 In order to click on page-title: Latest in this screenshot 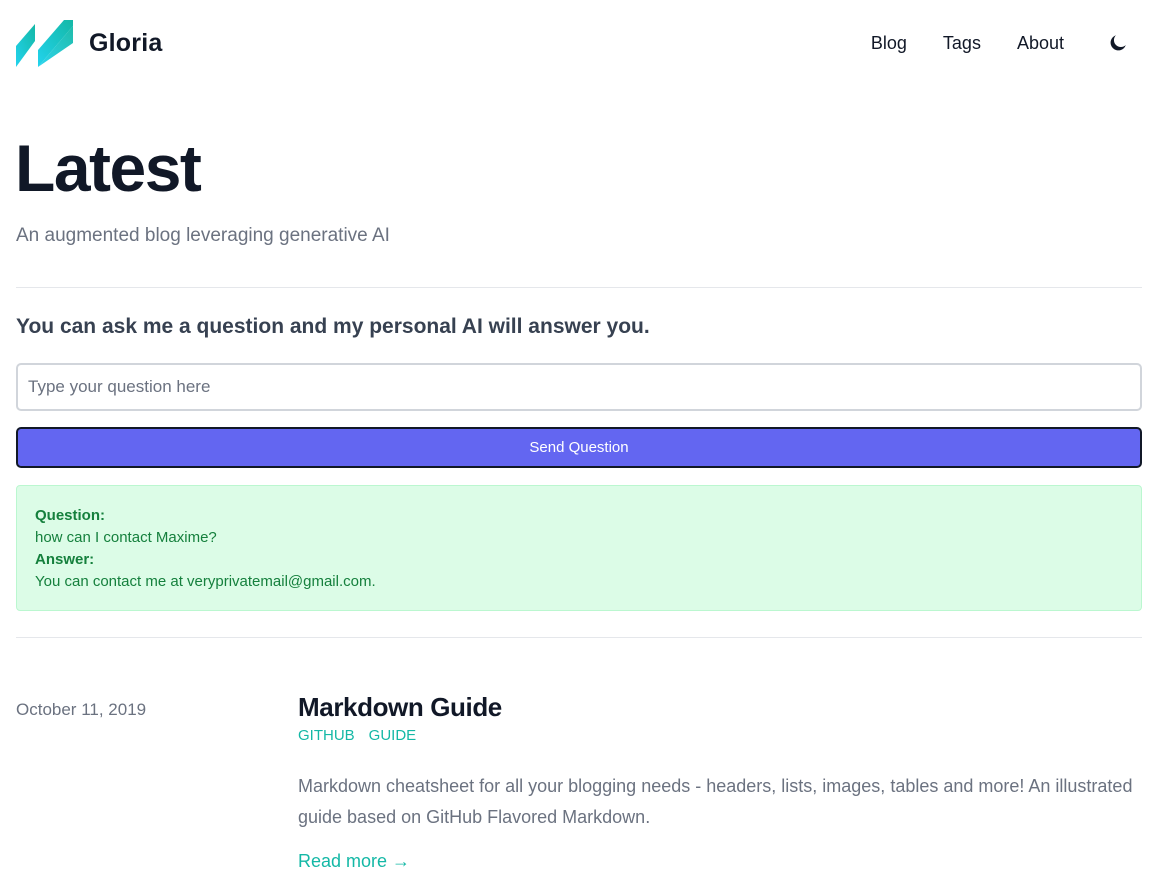, I will do `click(108, 168)`.